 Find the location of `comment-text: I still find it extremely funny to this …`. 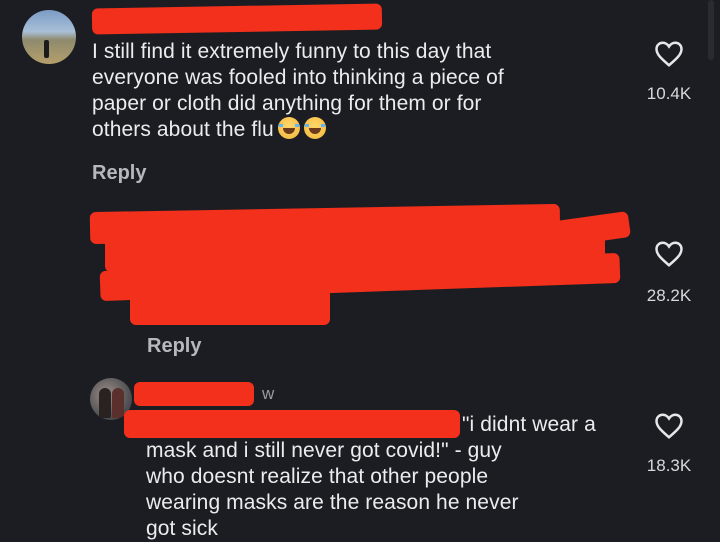

comment-text: I still find it extremely funny to this … is located at coordinates (298, 91).